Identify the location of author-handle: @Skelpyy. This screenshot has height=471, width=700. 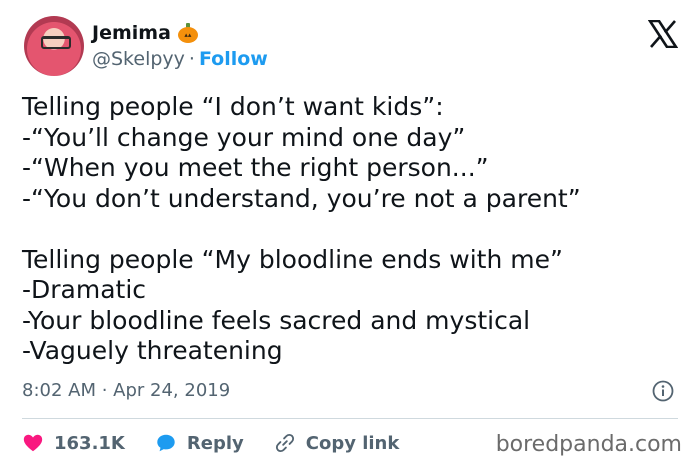
(138, 59).